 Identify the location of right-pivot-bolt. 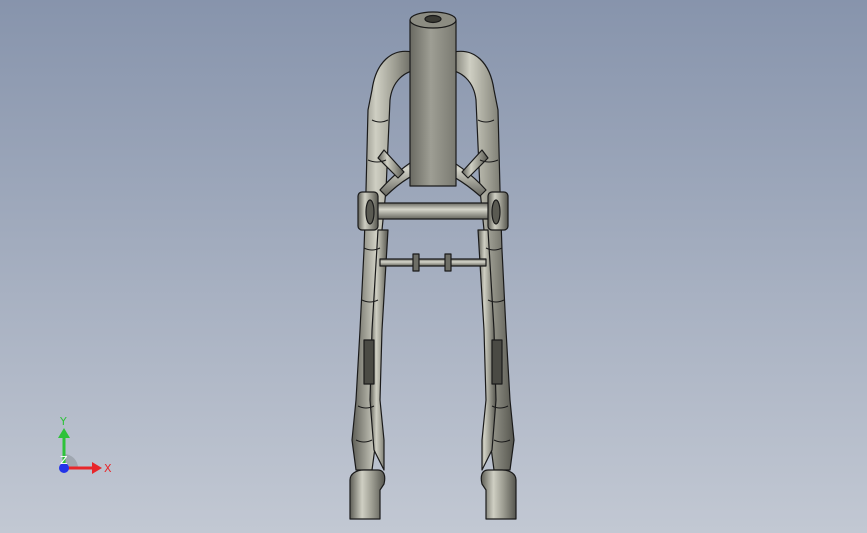
(496, 212).